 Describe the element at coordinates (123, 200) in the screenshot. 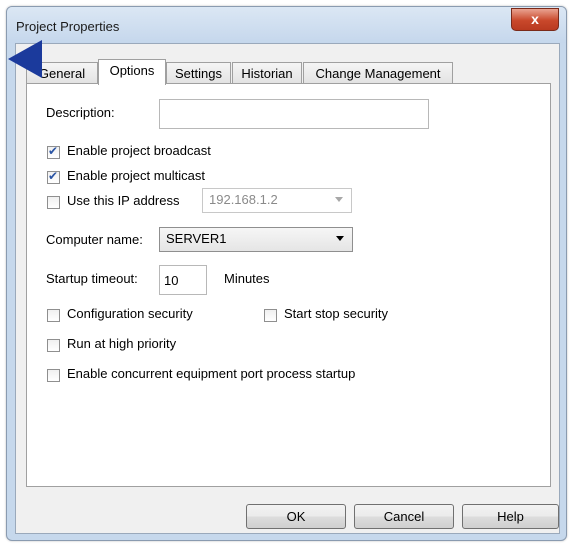

I see `use-ip-label: Use this IP address` at that location.